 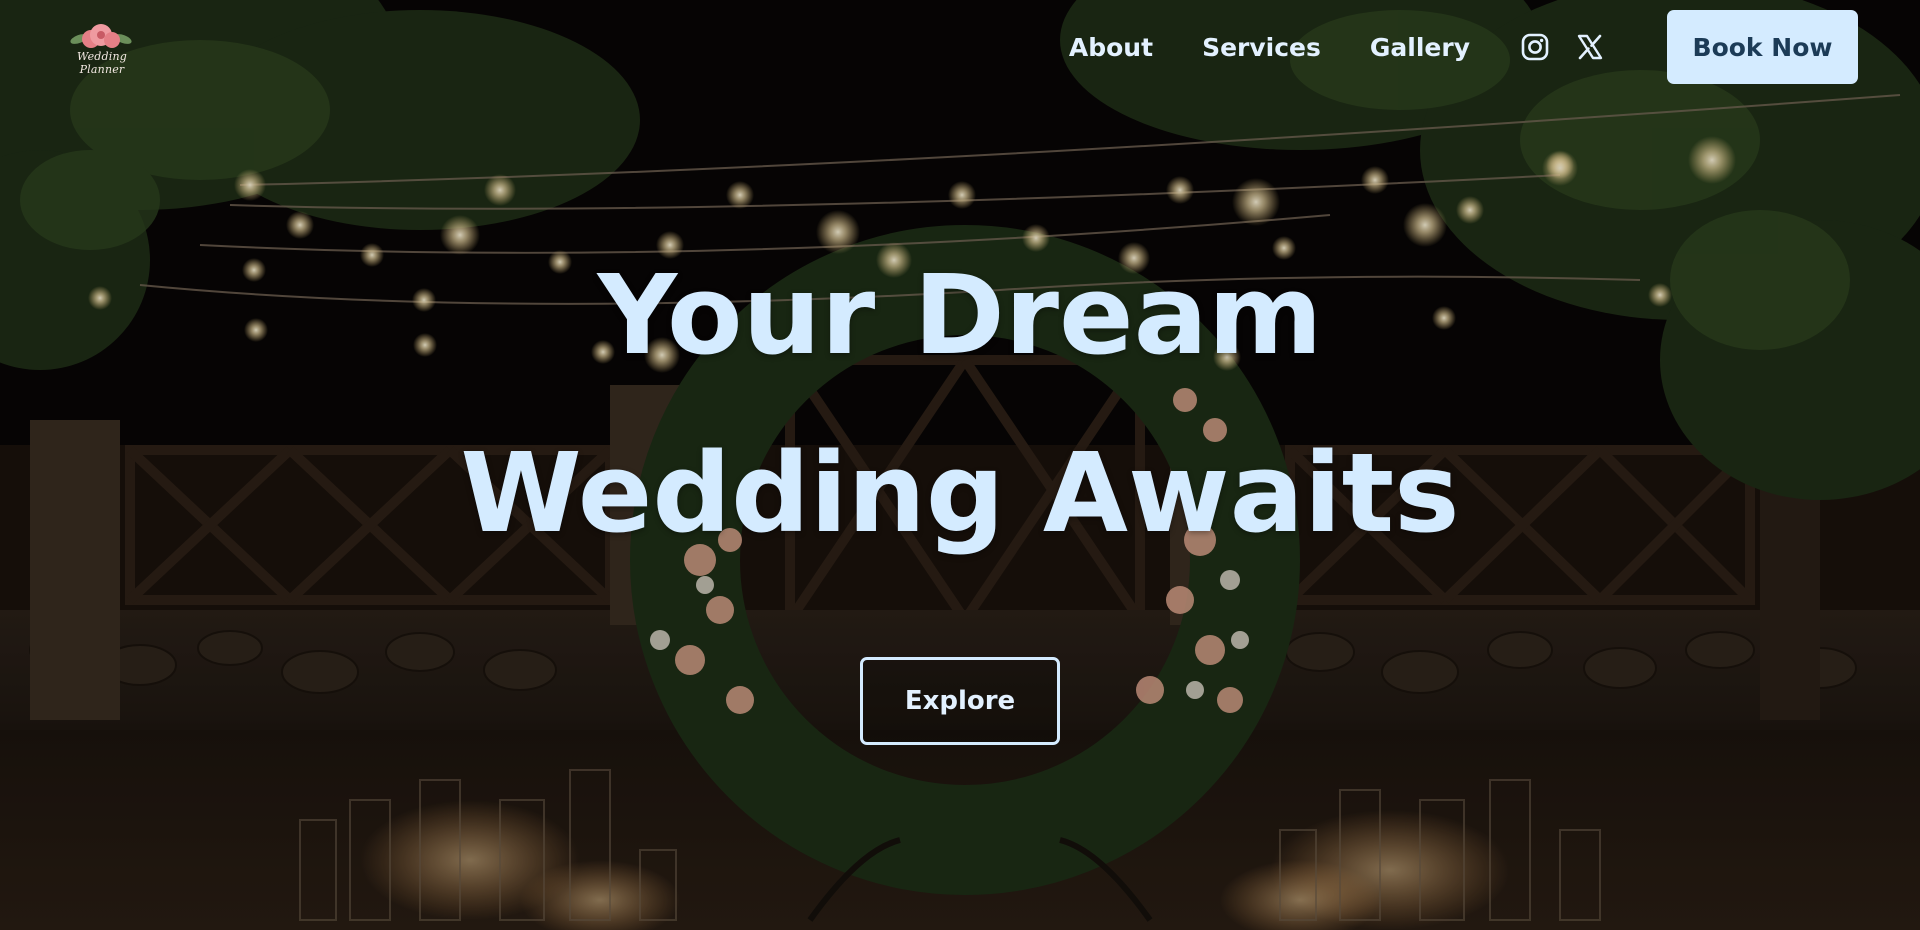 I want to click on instagram-icon, so click(x=1535, y=47).